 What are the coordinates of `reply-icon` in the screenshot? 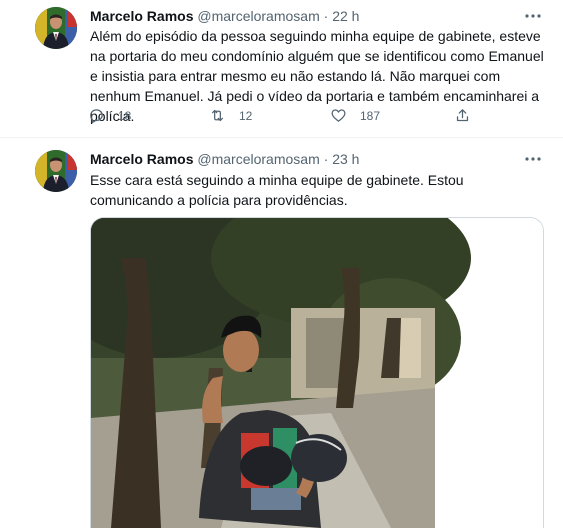 It's located at (96, 116).